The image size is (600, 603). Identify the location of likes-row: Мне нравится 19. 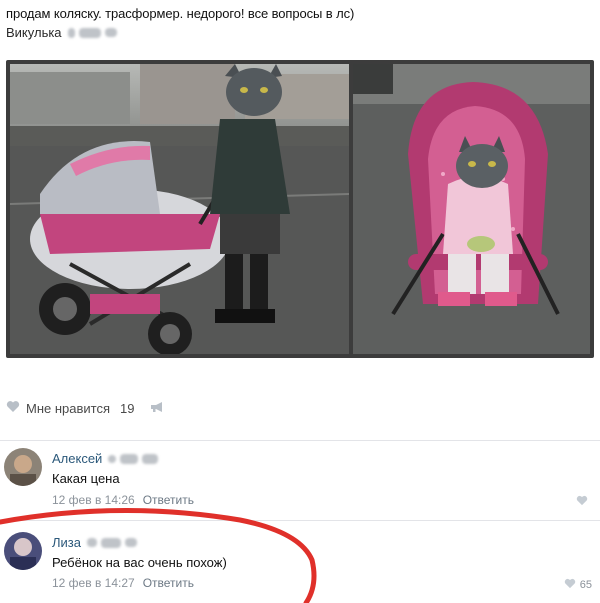
(85, 408).